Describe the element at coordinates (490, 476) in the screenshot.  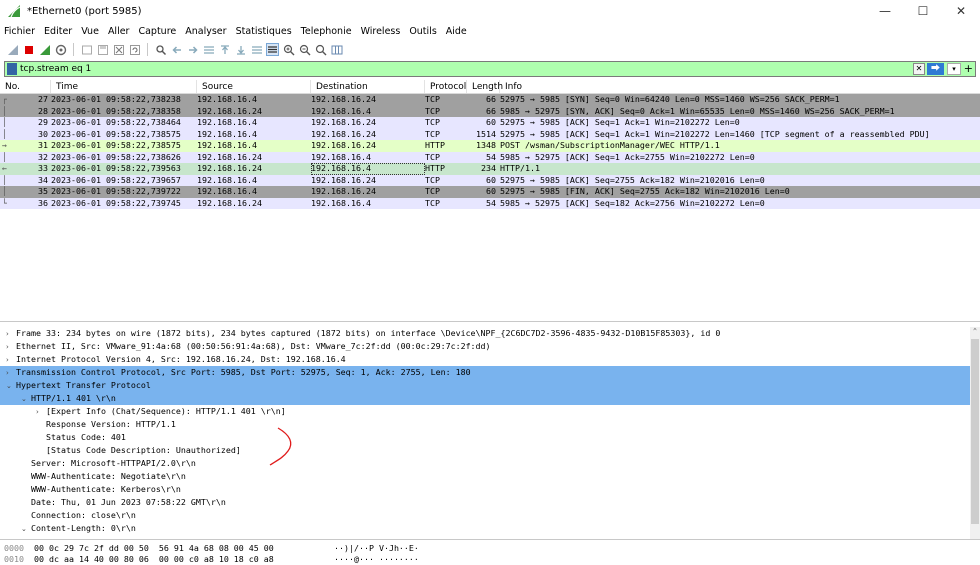
I see `details-tree-item: WWW-Authenticate: Negotiate\r\n` at that location.